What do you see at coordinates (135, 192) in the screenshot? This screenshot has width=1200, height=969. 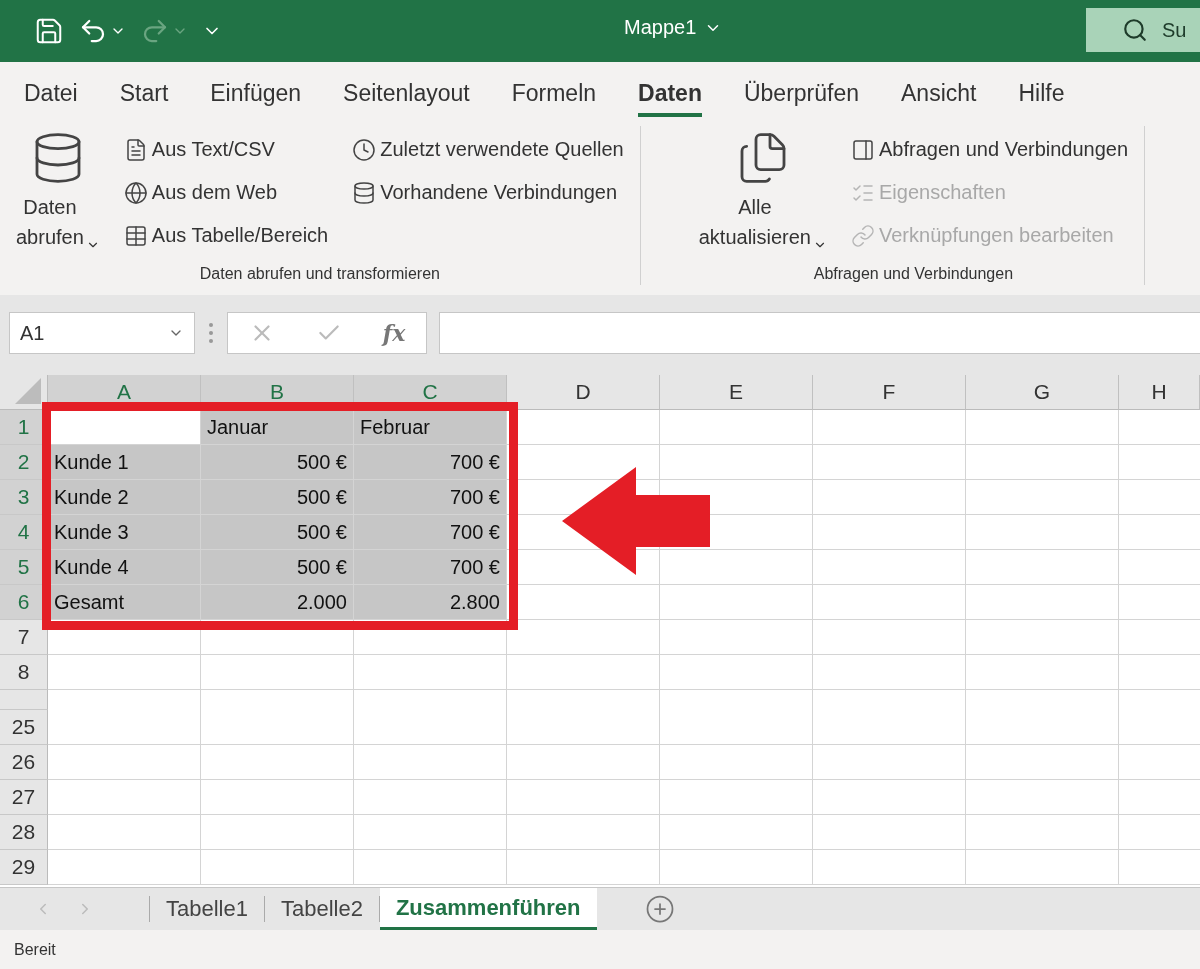 I see `globe-icon` at bounding box center [135, 192].